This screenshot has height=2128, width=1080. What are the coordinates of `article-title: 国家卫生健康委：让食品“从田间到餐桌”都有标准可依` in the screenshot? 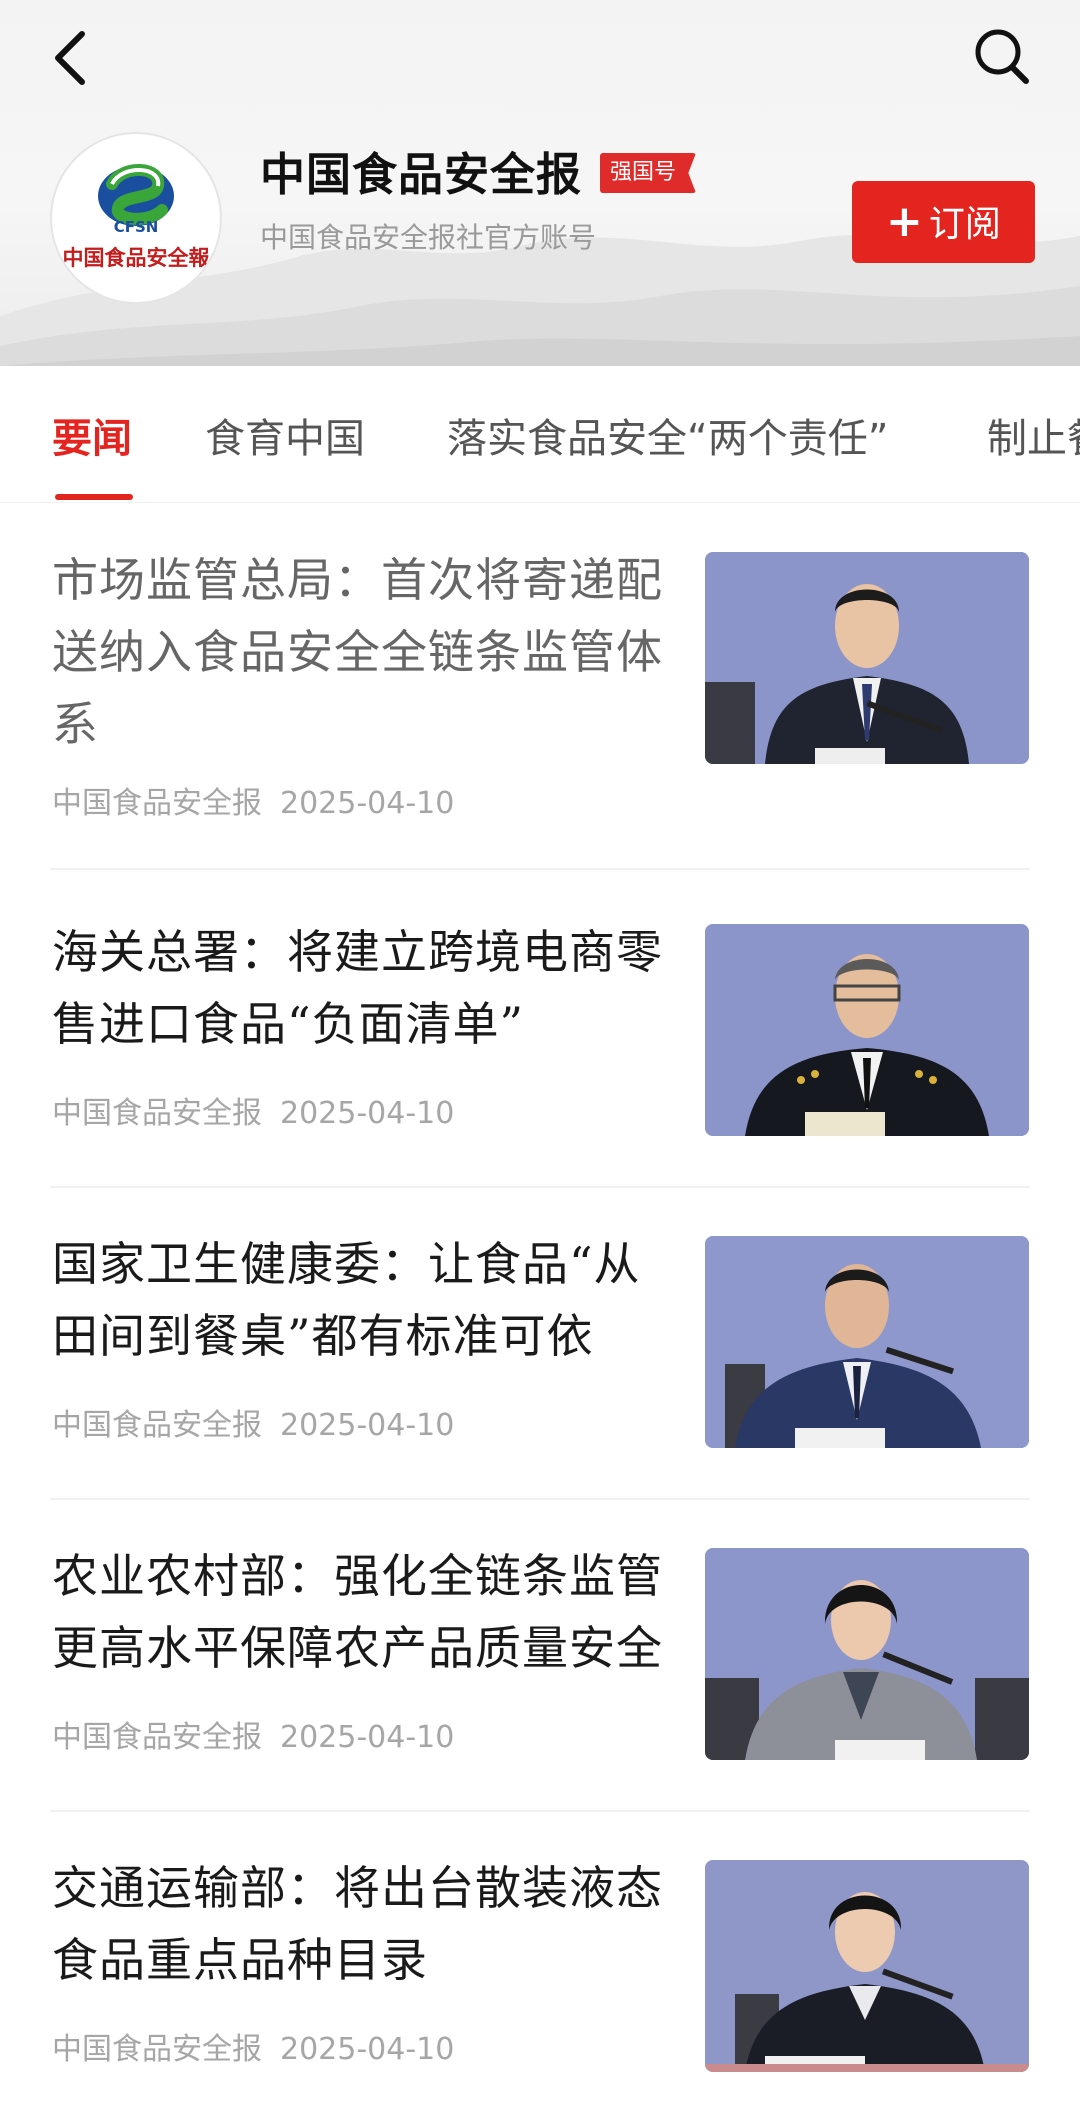 It's located at (346, 1300).